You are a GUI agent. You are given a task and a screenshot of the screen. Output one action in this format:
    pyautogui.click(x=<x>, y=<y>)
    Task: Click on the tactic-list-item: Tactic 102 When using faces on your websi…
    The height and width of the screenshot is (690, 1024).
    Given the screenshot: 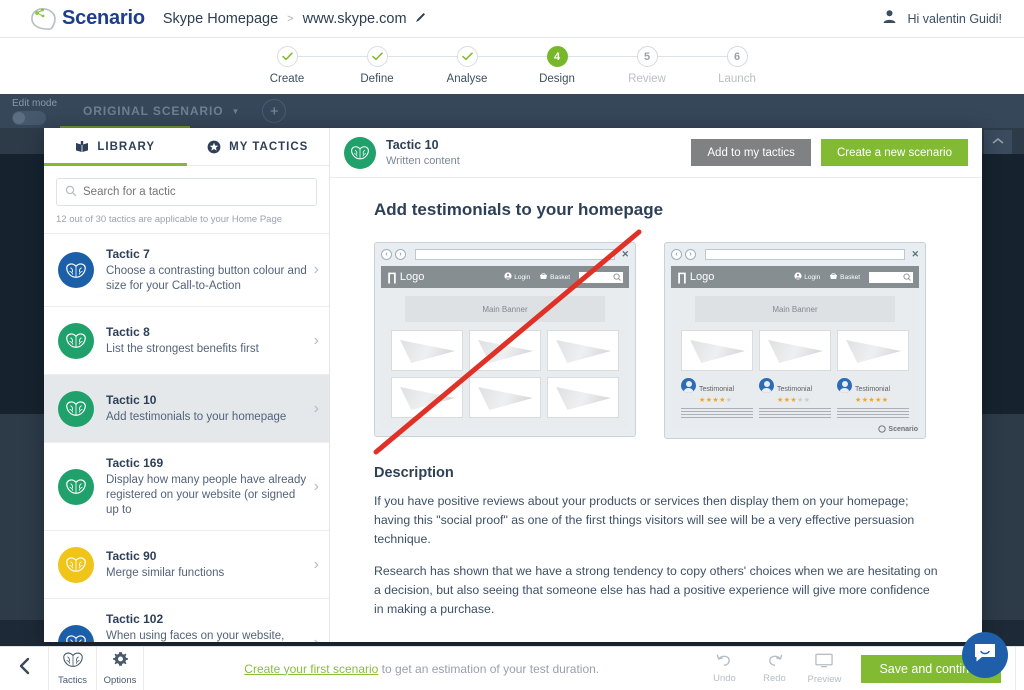 What is the action you would take?
    pyautogui.click(x=186, y=620)
    